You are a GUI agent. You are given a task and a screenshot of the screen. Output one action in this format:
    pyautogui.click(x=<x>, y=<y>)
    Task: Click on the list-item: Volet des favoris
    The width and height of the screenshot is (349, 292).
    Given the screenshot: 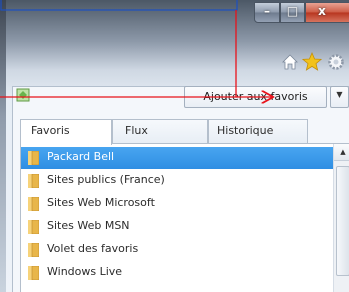 What is the action you would take?
    pyautogui.click(x=177, y=250)
    